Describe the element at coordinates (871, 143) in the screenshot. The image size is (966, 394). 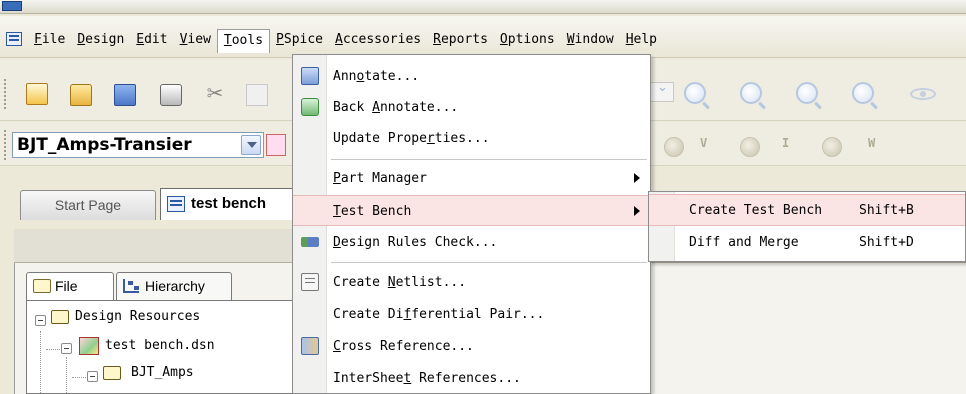
I see `power-diff-marker: W` at that location.